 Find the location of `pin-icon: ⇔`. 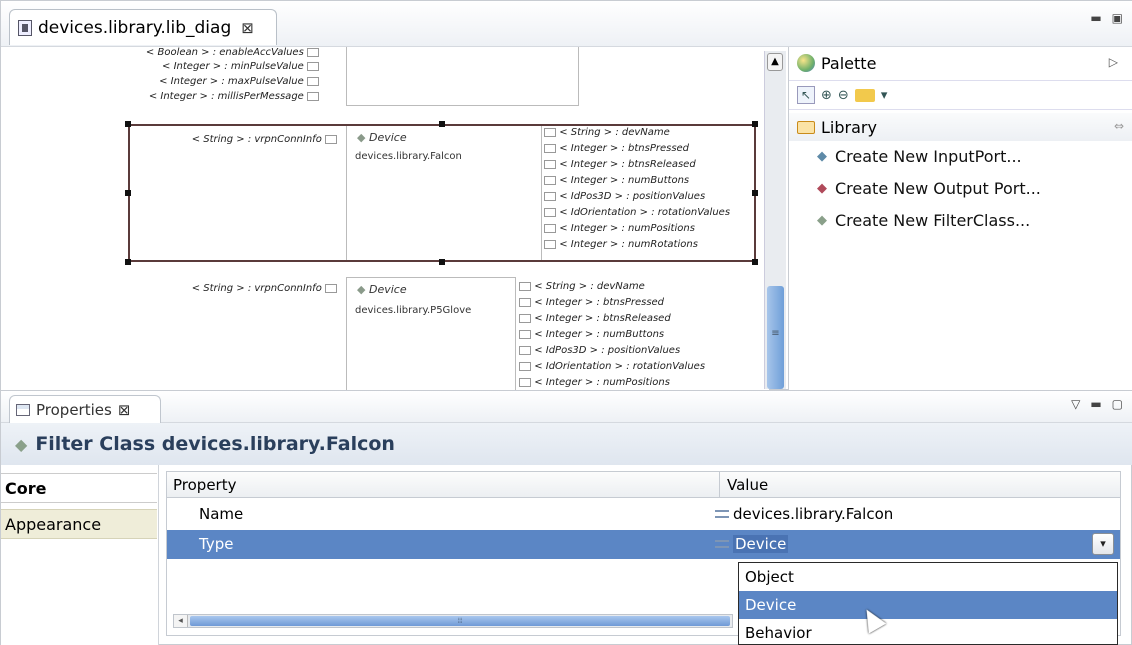

pin-icon: ⇔ is located at coordinates (1119, 126).